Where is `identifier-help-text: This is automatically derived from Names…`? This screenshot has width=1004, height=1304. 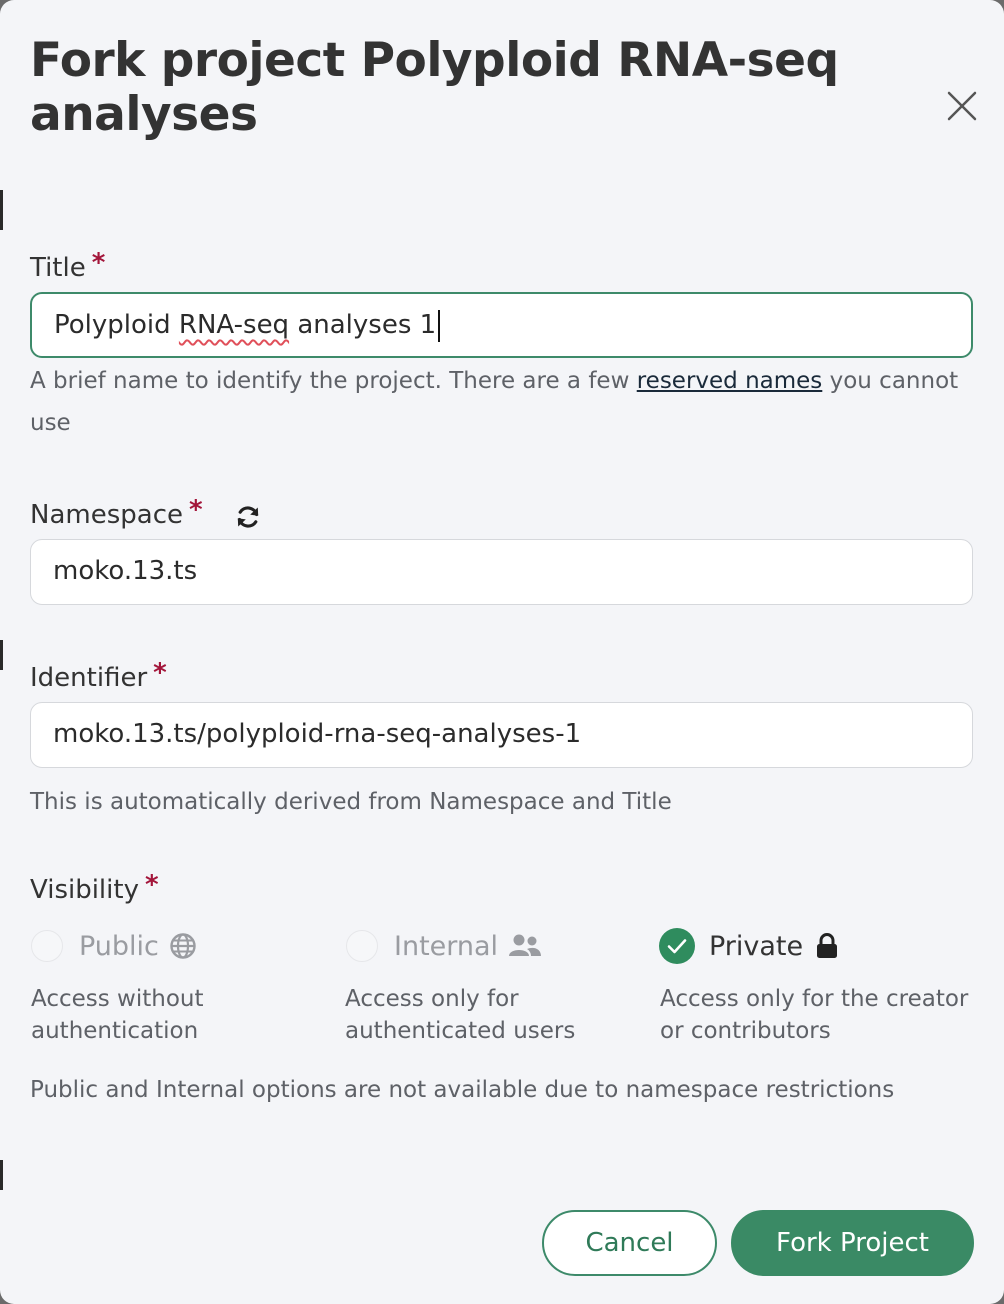
identifier-help-text: This is automatically derived from Names… is located at coordinates (351, 802).